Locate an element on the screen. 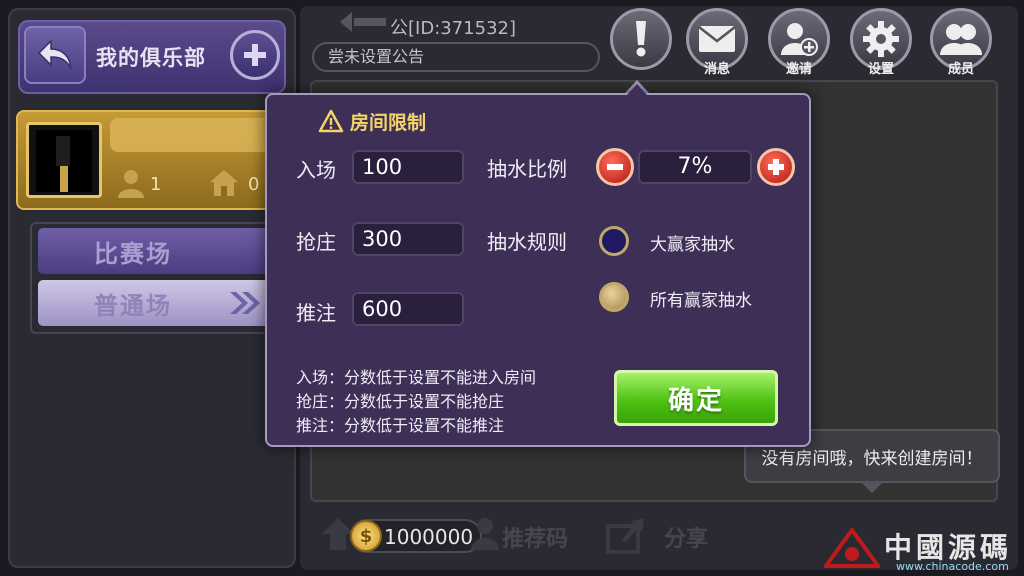  avatar-image is located at coordinates (64, 161).